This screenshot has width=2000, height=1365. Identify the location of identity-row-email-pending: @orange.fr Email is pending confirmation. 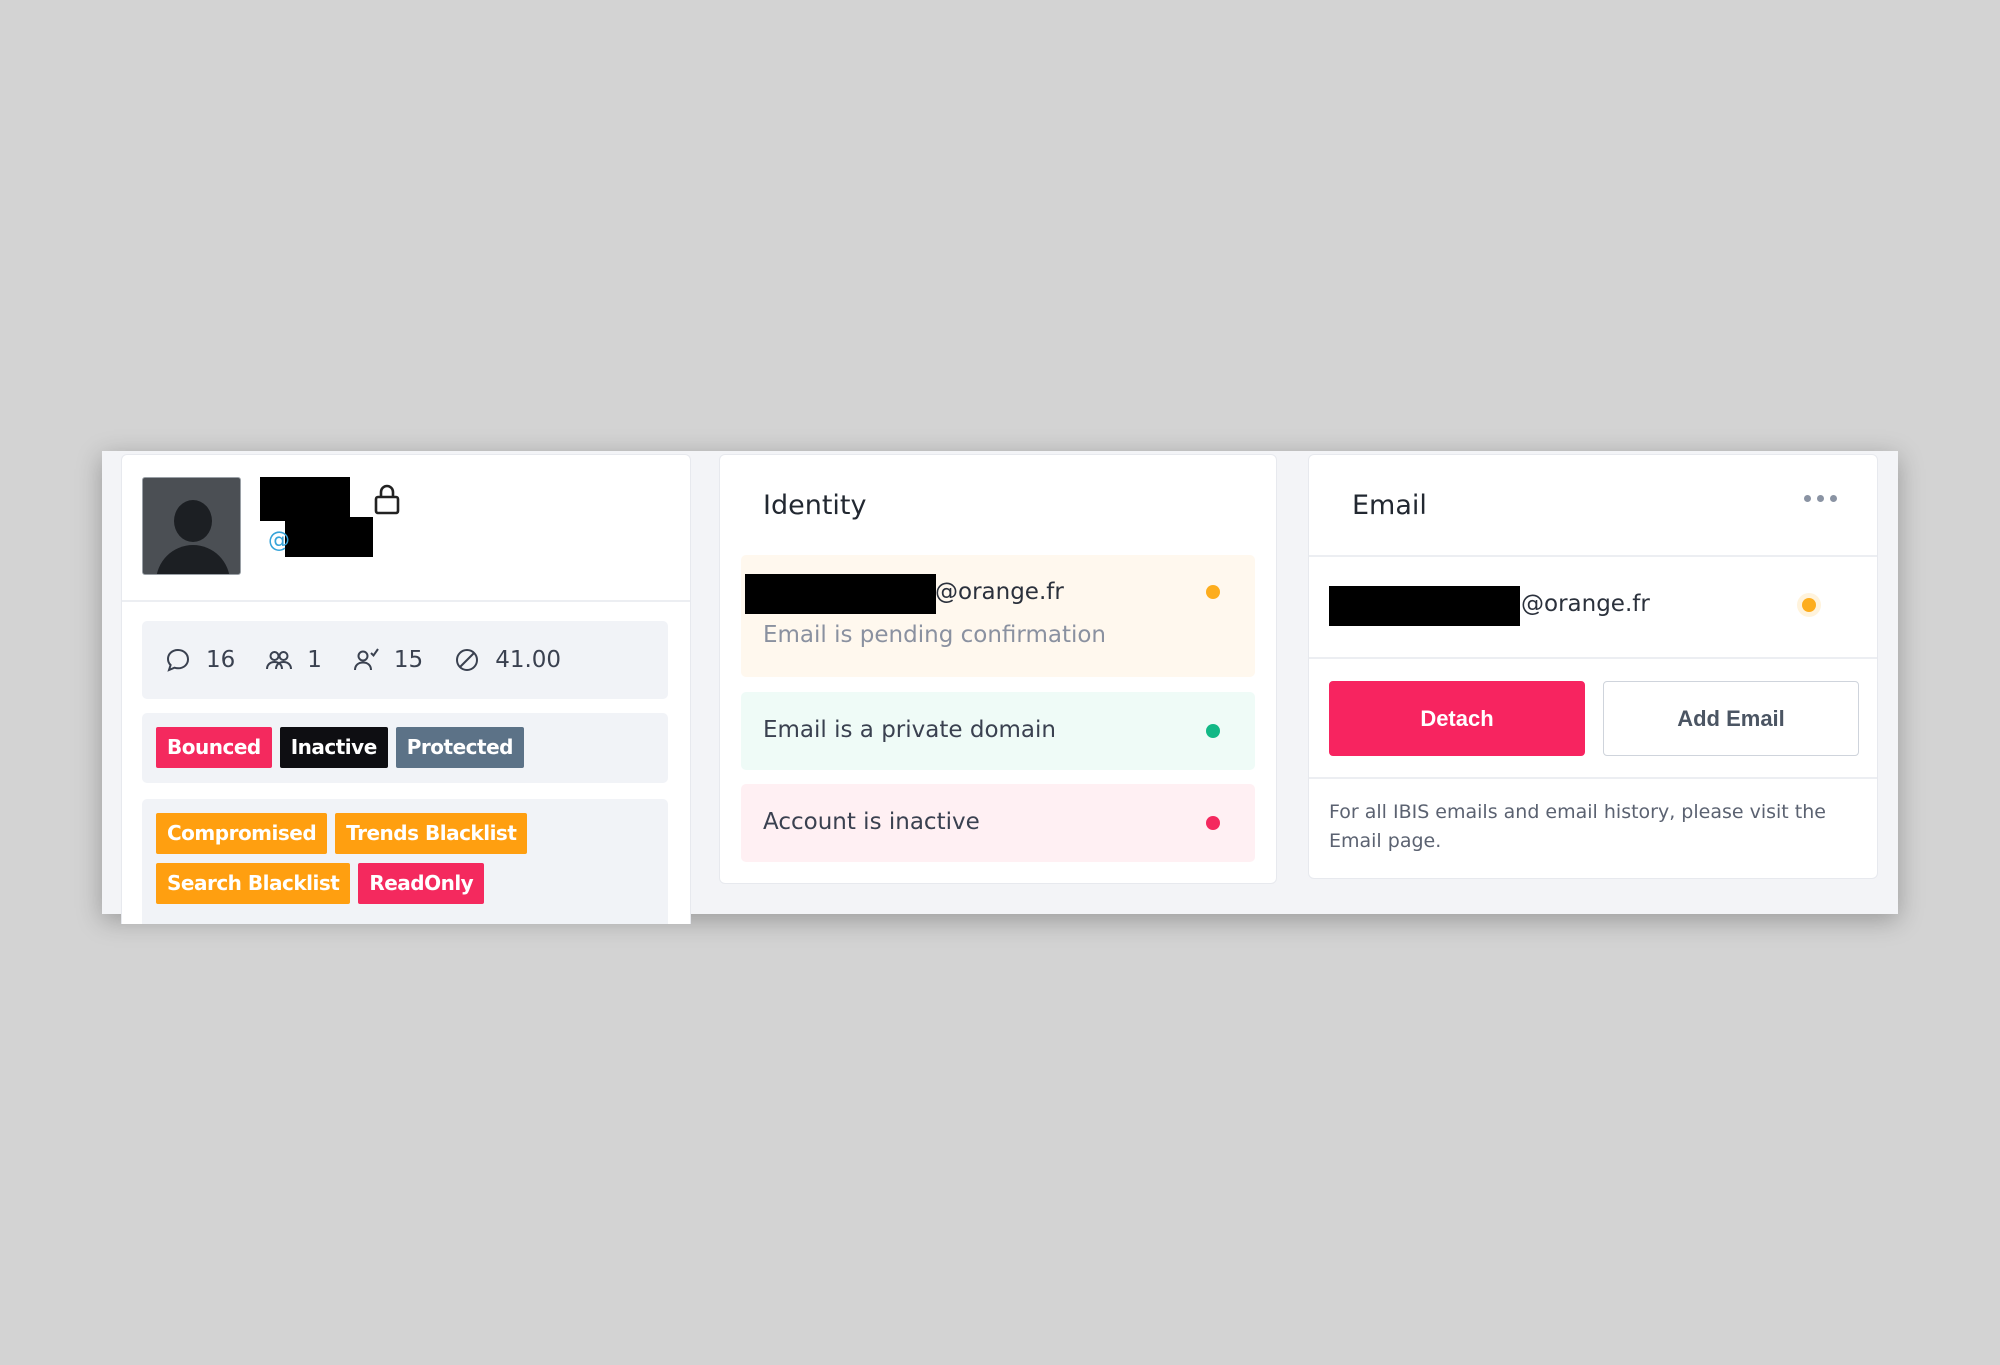
(998, 616).